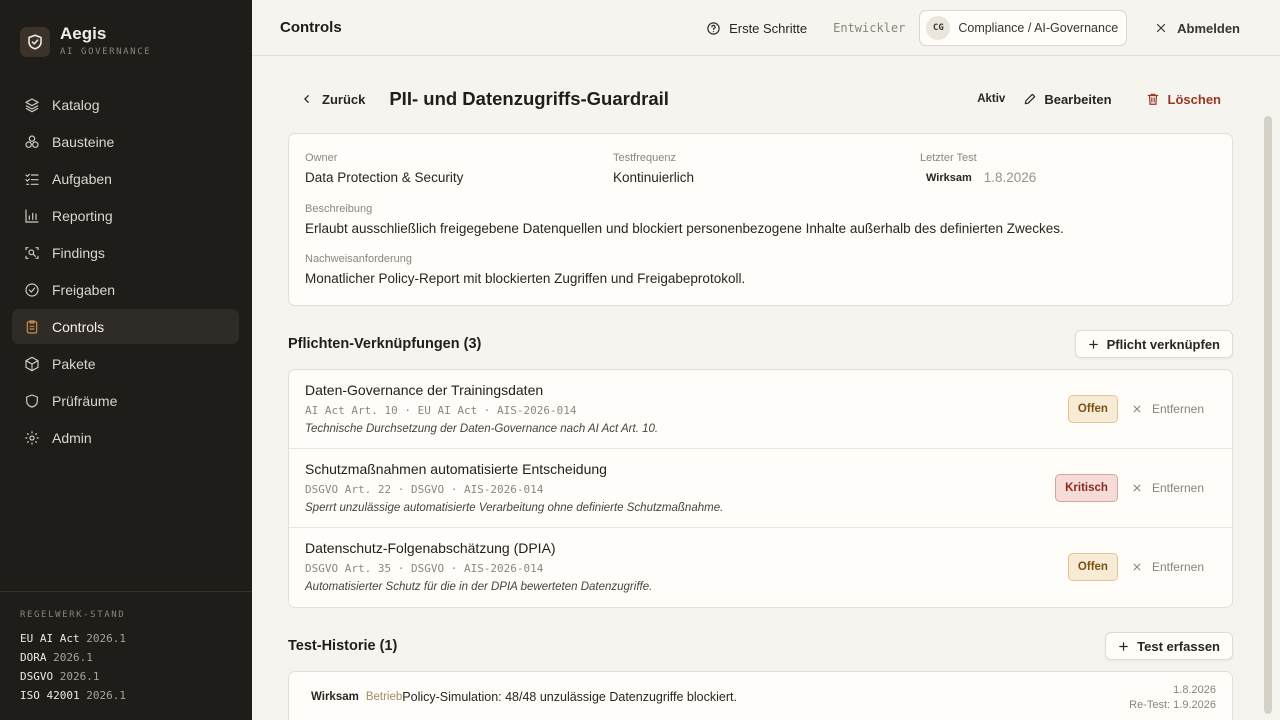  I want to click on add-test-label: Test erfassen, so click(1178, 646).